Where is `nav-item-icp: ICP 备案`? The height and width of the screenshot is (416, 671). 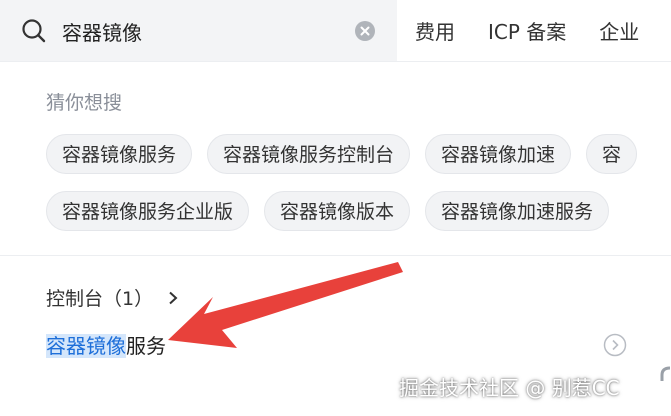
nav-item-icp: ICP 备案 is located at coordinates (527, 30).